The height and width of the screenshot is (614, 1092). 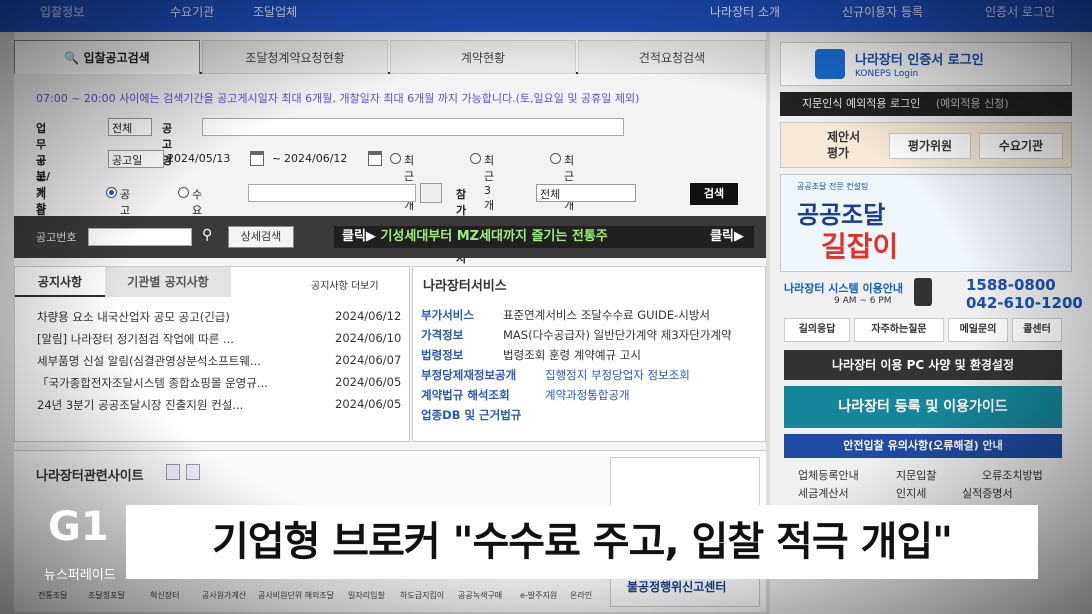 I want to click on org-input, so click(x=332, y=193).